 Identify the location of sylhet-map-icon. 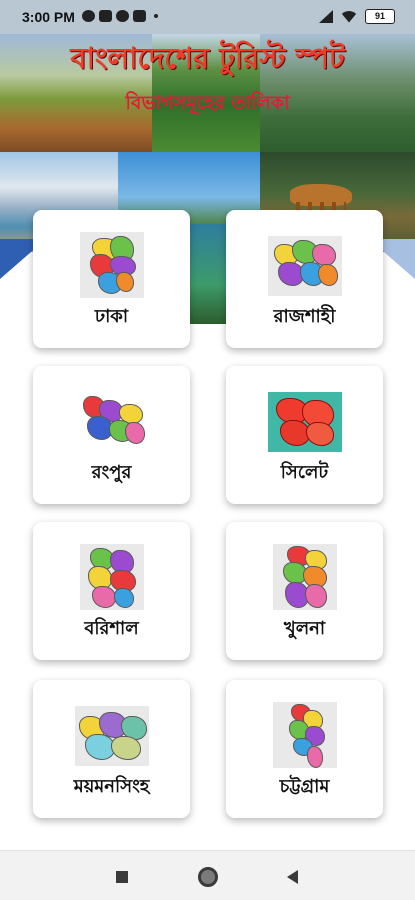
(304, 422).